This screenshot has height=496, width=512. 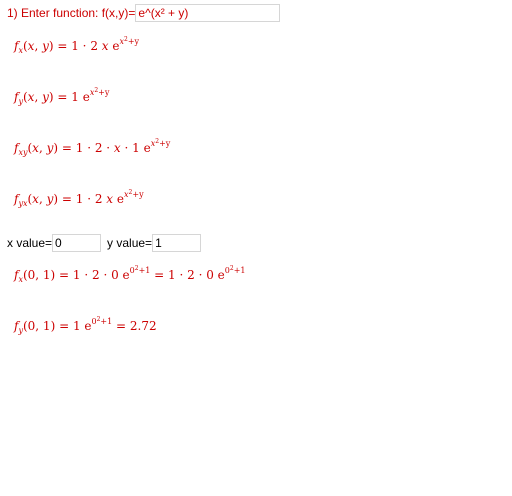 I want to click on fyx-formula: fyx(x, y) = 1 · 2 x ex2+y, so click(x=79, y=198).